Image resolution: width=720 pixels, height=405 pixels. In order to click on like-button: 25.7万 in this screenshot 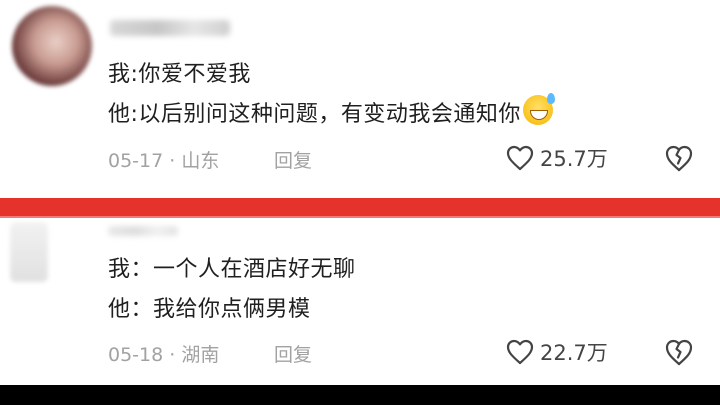, I will do `click(557, 158)`.